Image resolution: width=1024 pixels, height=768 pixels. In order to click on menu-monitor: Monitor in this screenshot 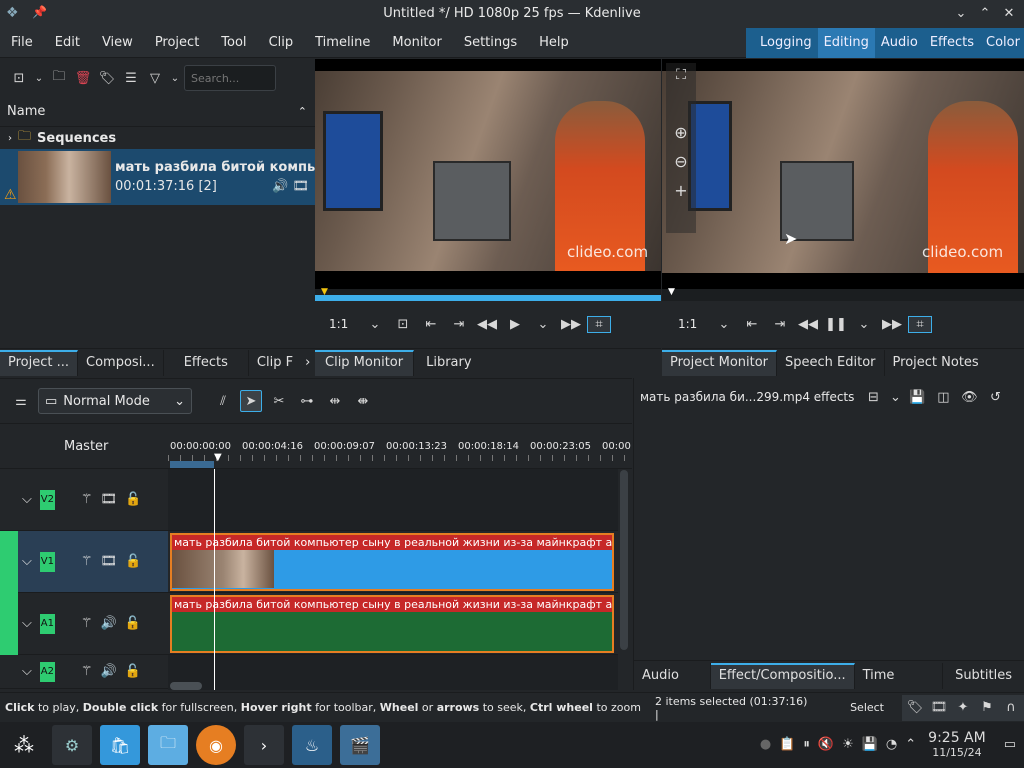, I will do `click(416, 43)`.